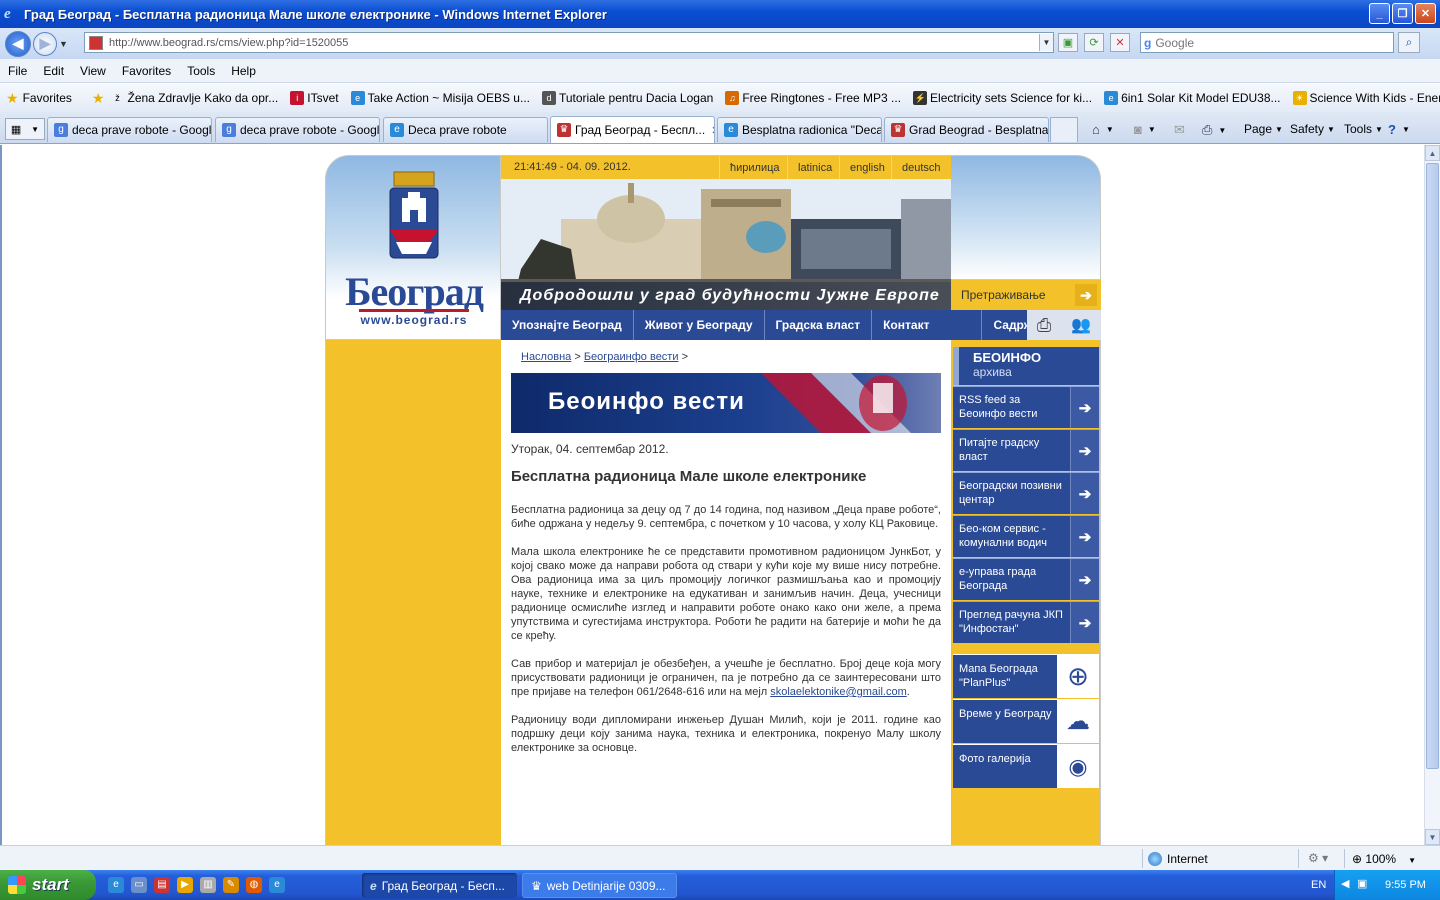 The height and width of the screenshot is (900, 1440). I want to click on sidebar-item-foto-galerija: Фото галерија ◉, so click(1026, 766).